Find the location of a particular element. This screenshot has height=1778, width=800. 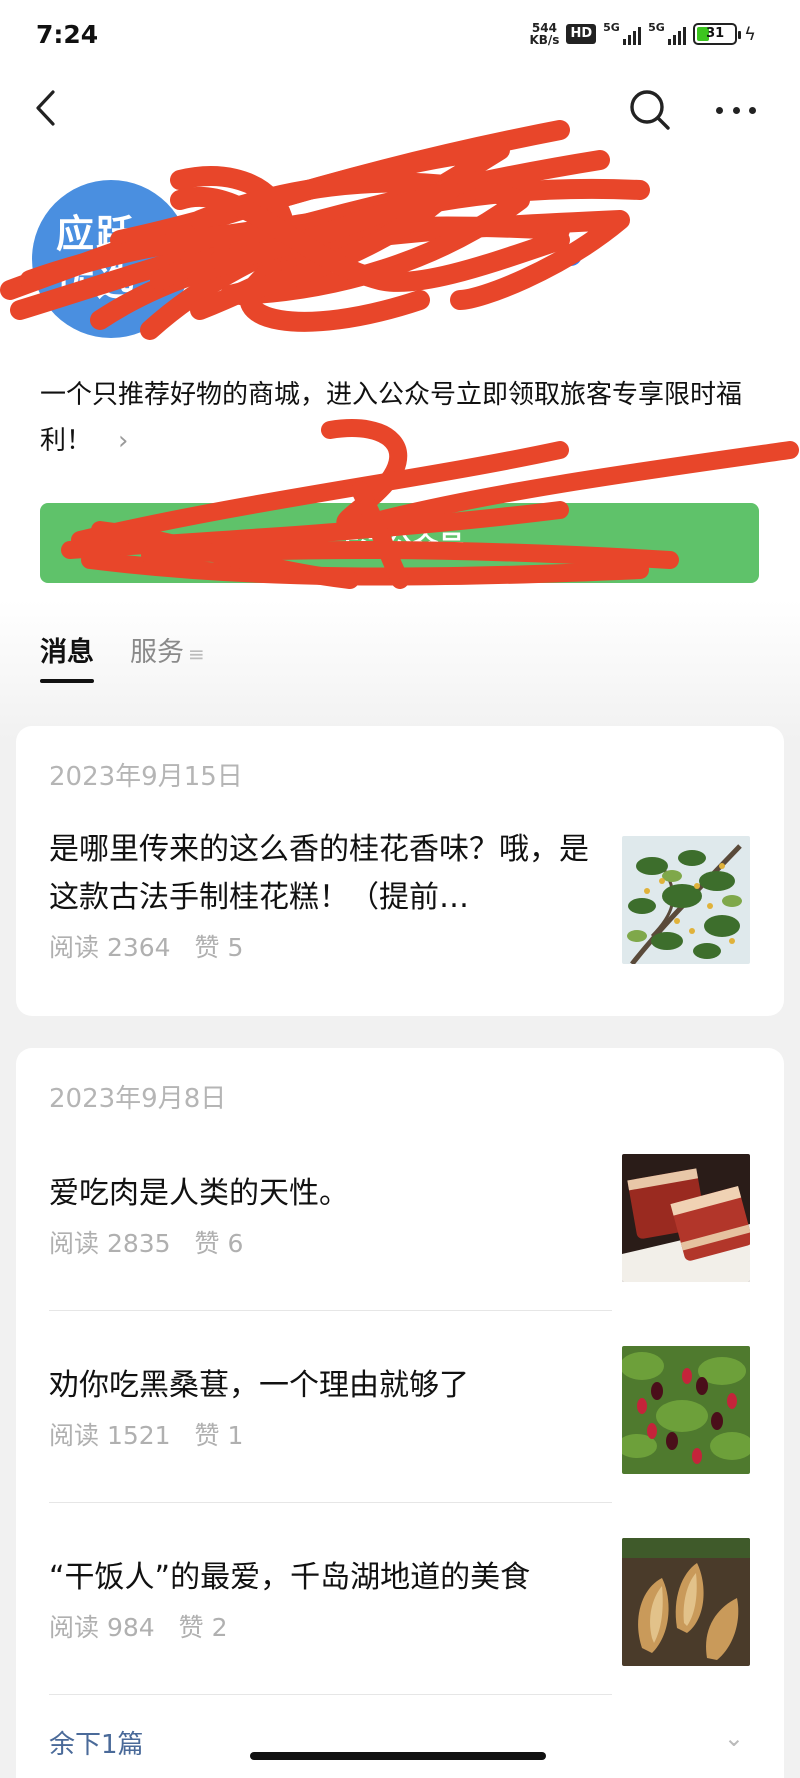

bamboo-shoots-image is located at coordinates (686, 1602).